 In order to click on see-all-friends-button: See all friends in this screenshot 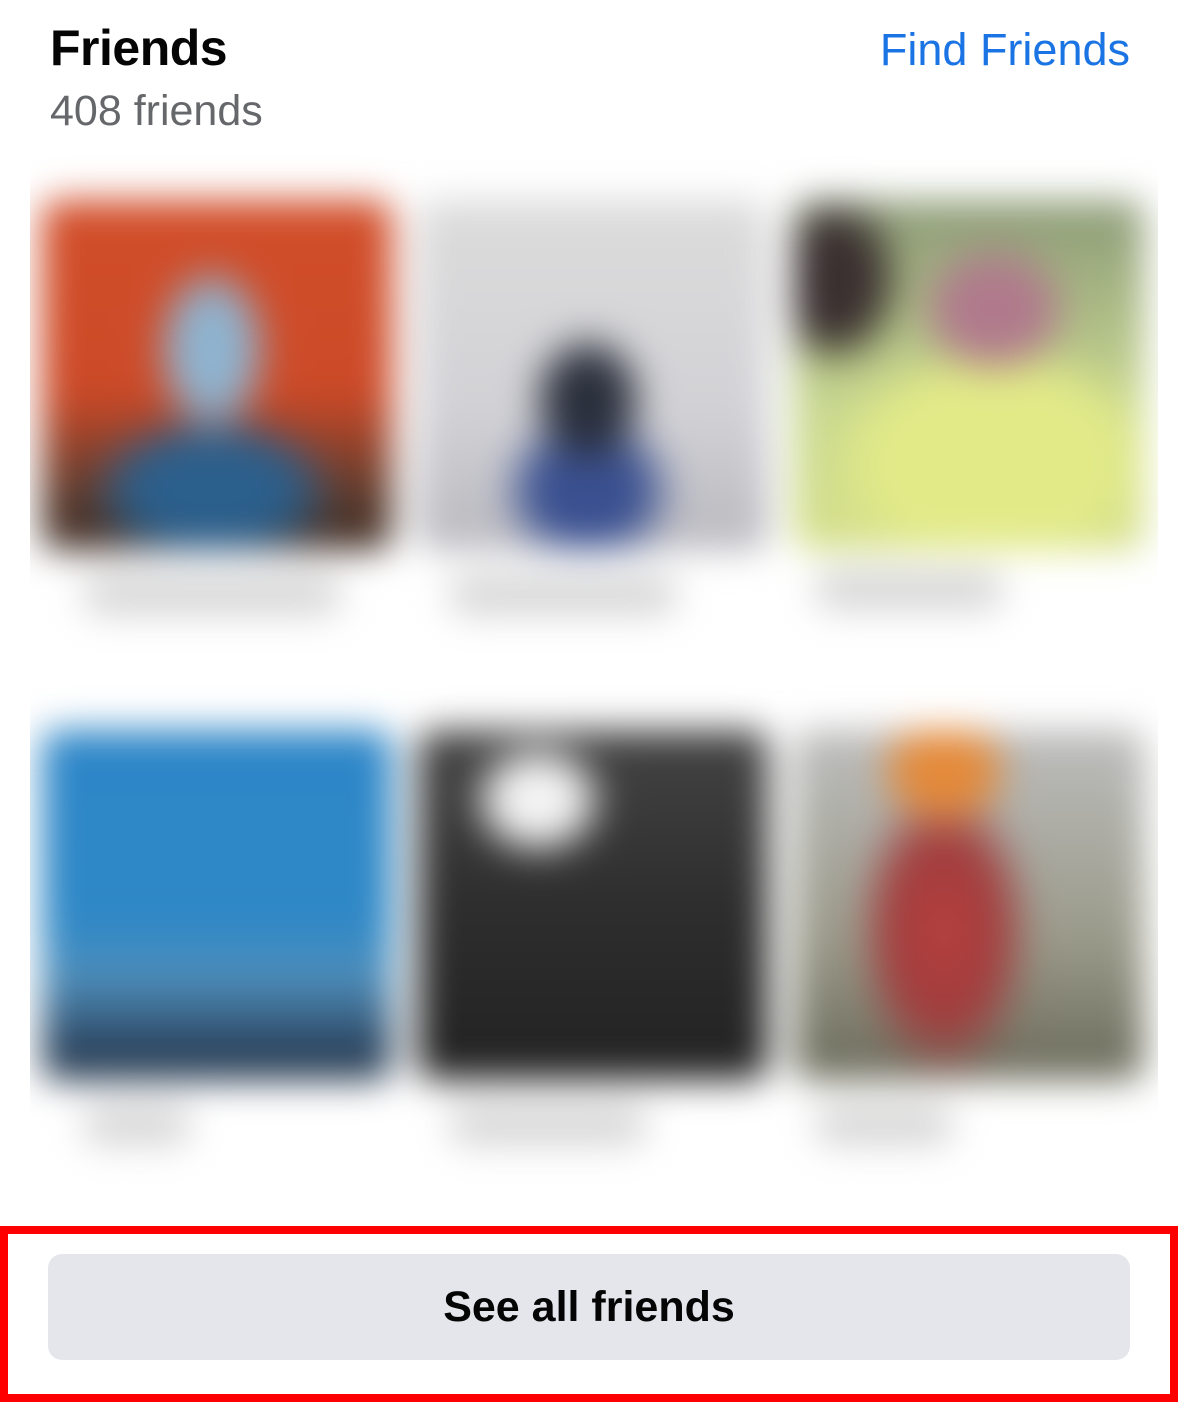, I will do `click(589, 1307)`.